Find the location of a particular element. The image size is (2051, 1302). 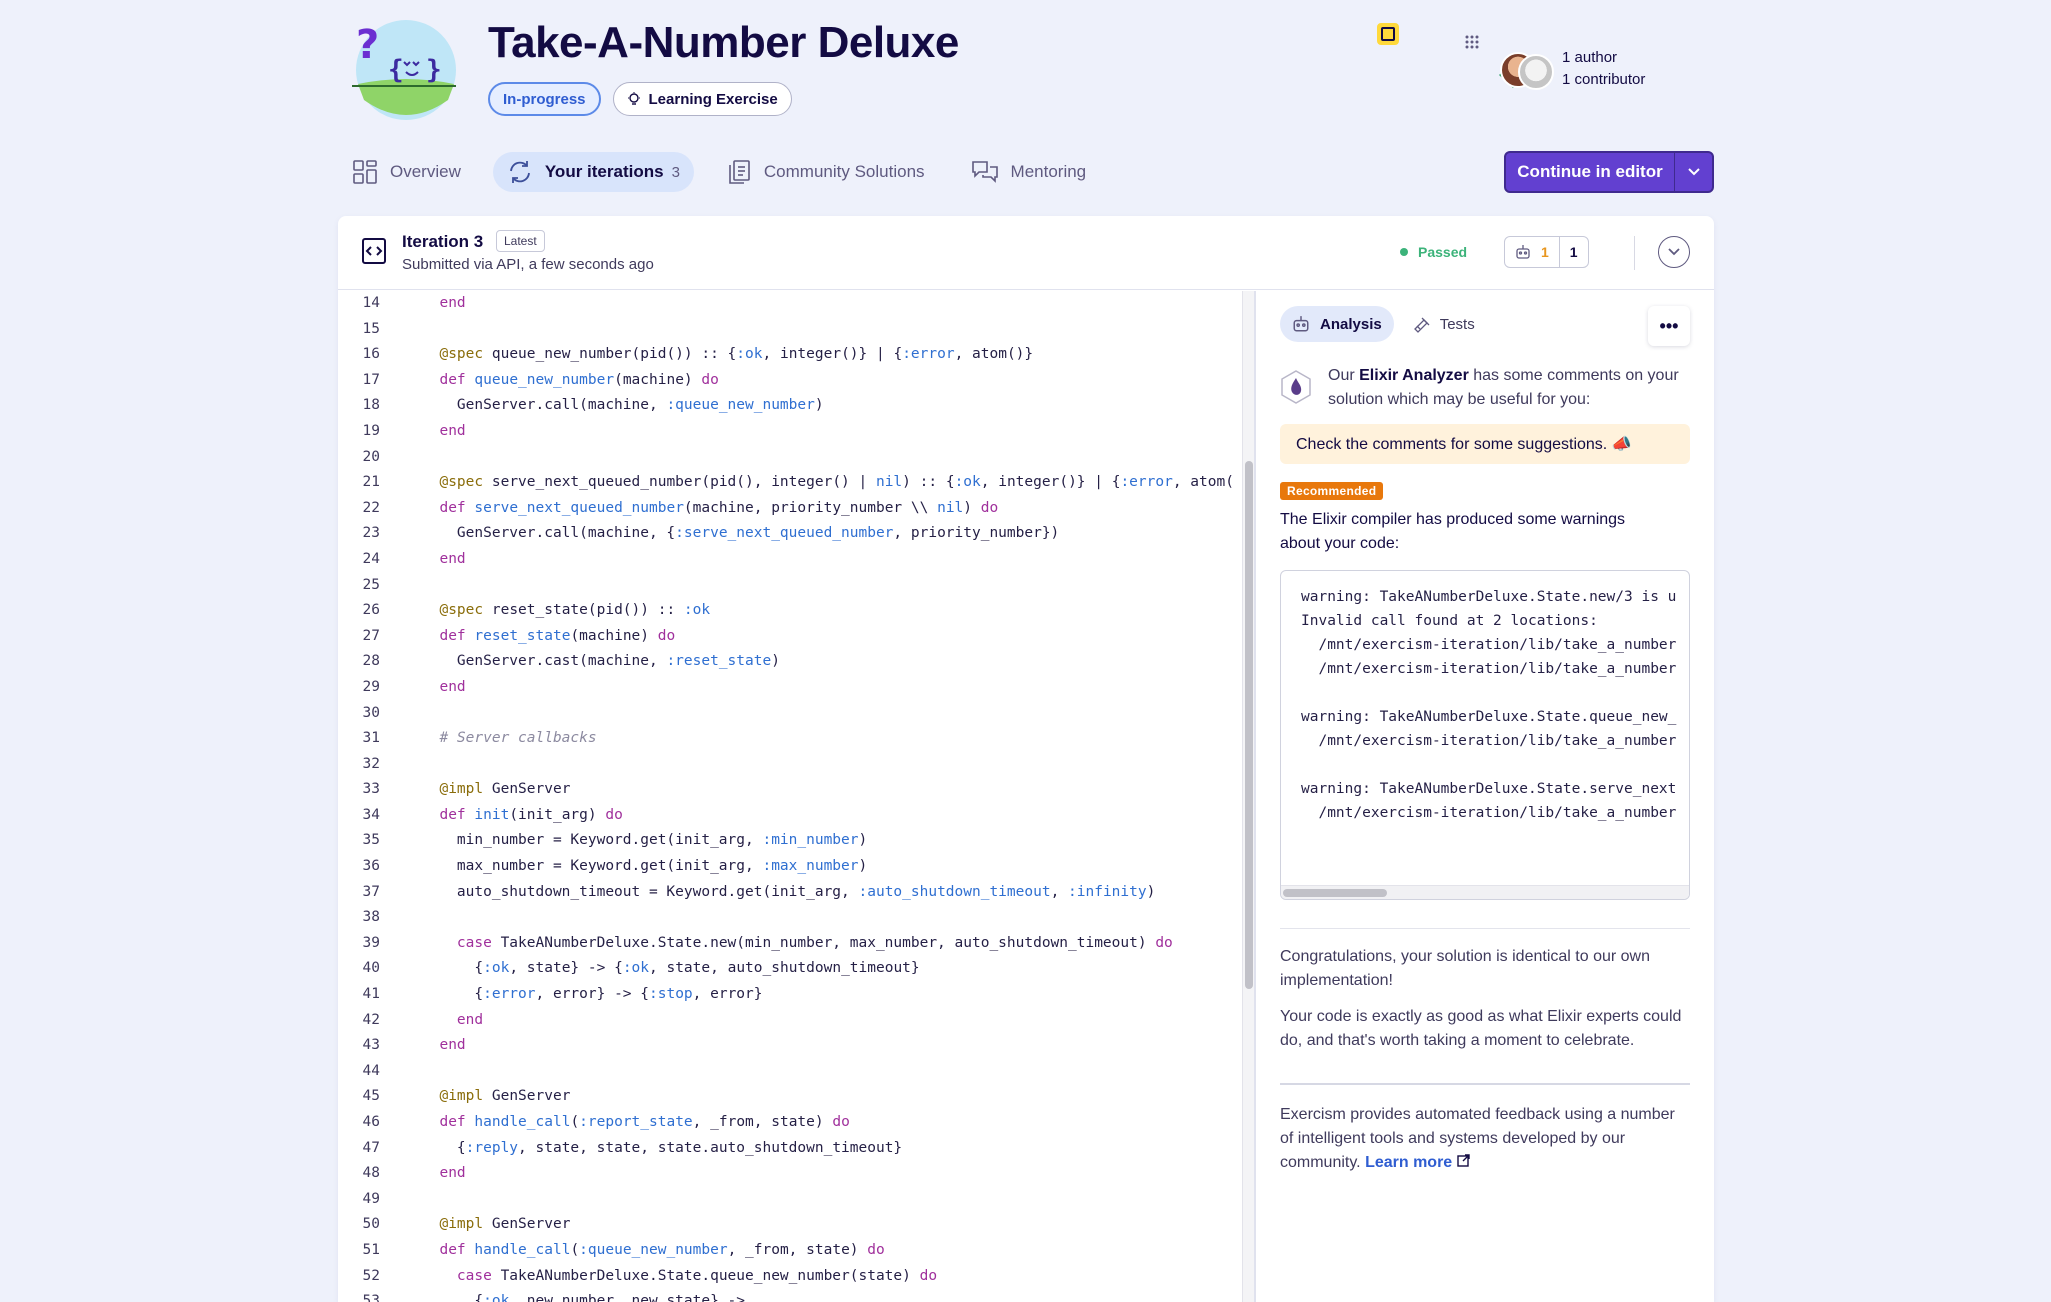

code-scrollbar-thumb is located at coordinates (1249, 725).